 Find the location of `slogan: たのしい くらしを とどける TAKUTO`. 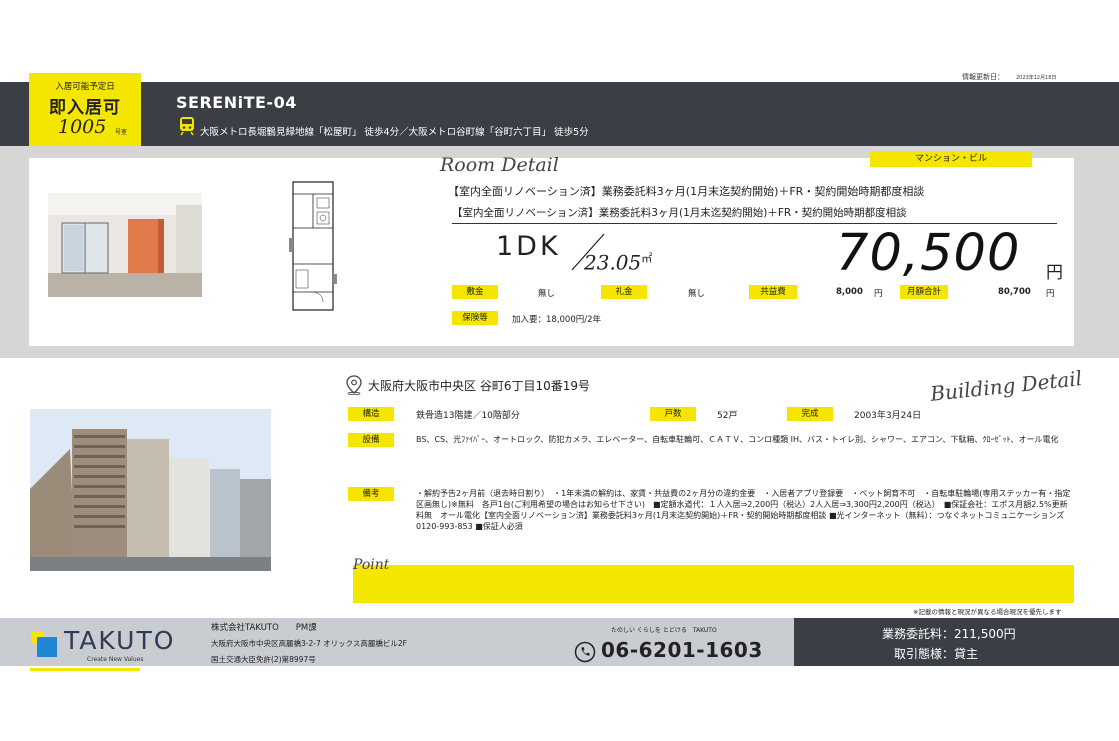

slogan: たのしい くらしを とどける TAKUTO is located at coordinates (664, 630).